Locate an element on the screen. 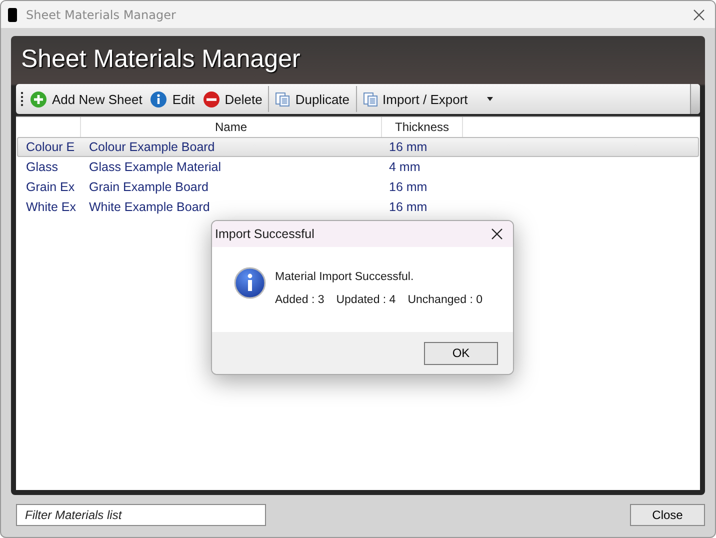 The image size is (716, 538). table-cell-text: Grain Ex is located at coordinates (50, 187).